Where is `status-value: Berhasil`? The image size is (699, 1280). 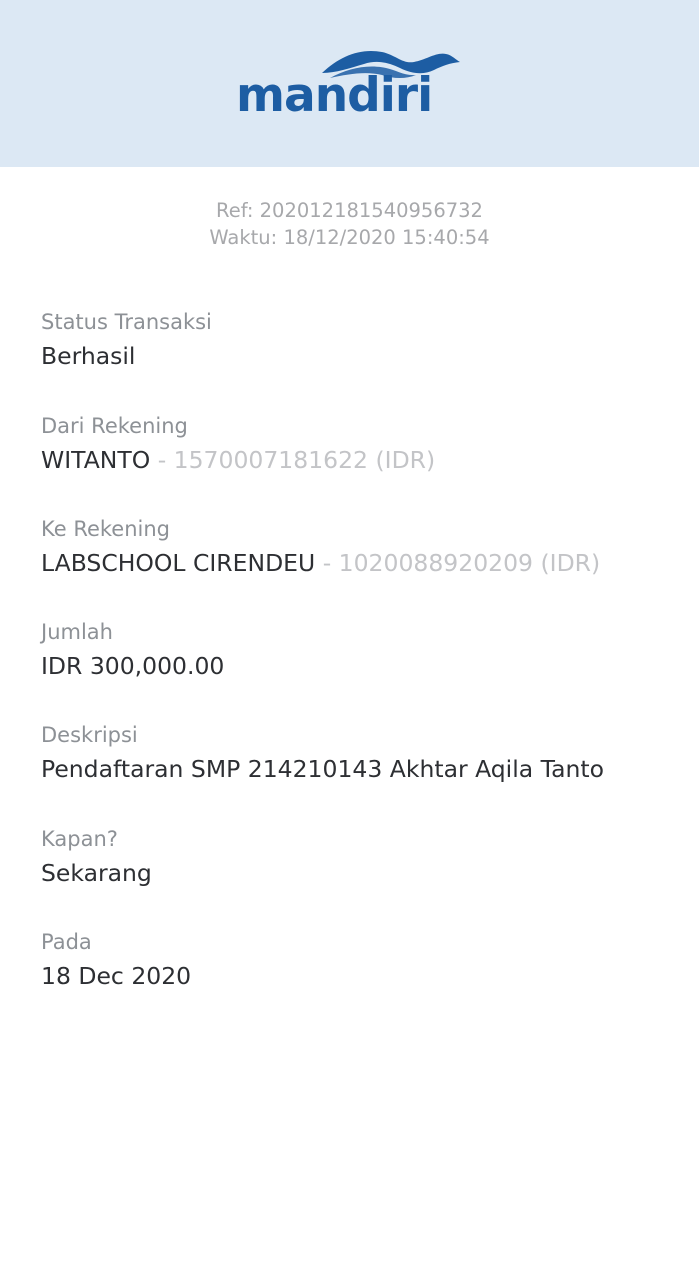
status-value: Berhasil is located at coordinates (88, 356).